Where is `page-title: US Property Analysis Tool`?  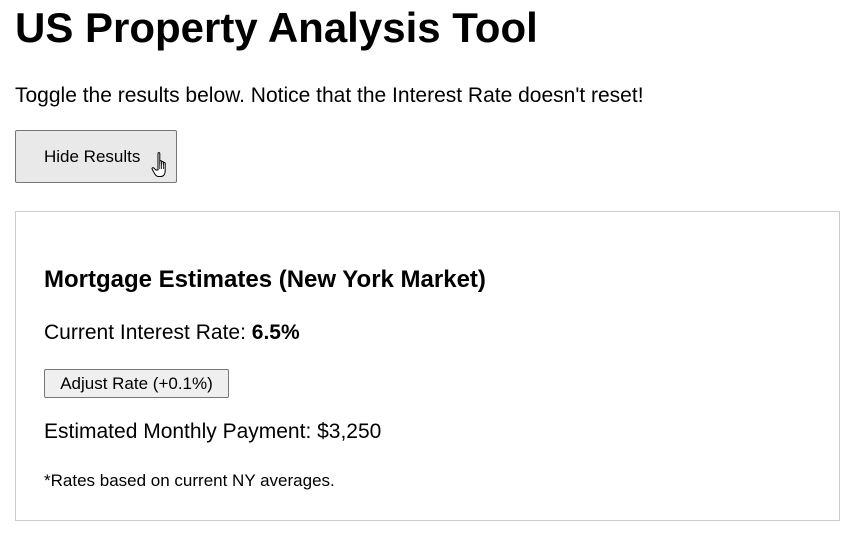 page-title: US Property Analysis Tool is located at coordinates (276, 27).